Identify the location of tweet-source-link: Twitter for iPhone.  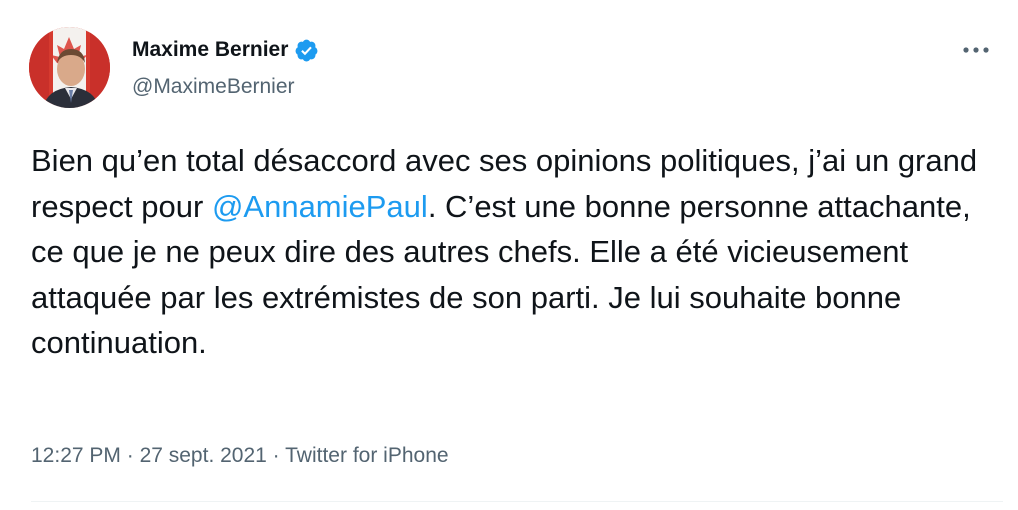
(366, 455).